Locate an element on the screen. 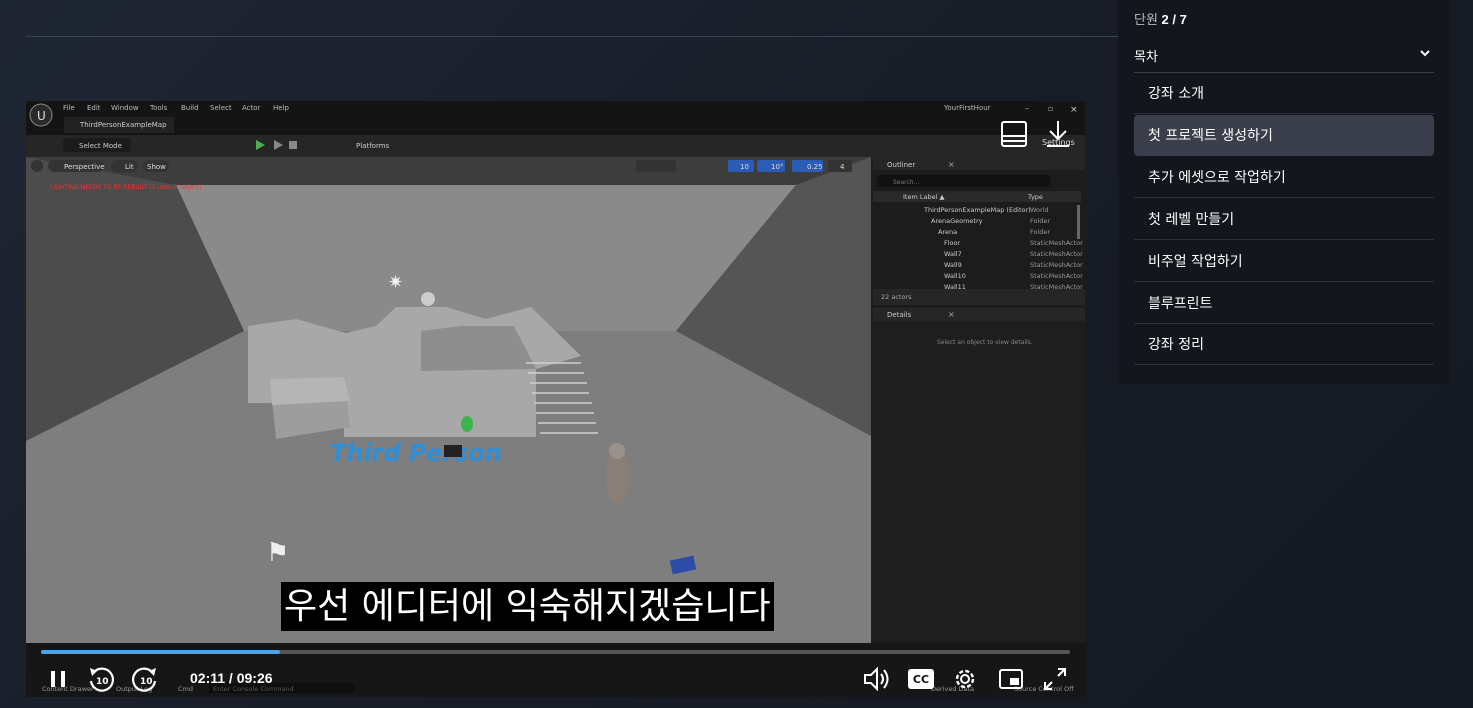  pip-icon is located at coordinates (1011, 679).